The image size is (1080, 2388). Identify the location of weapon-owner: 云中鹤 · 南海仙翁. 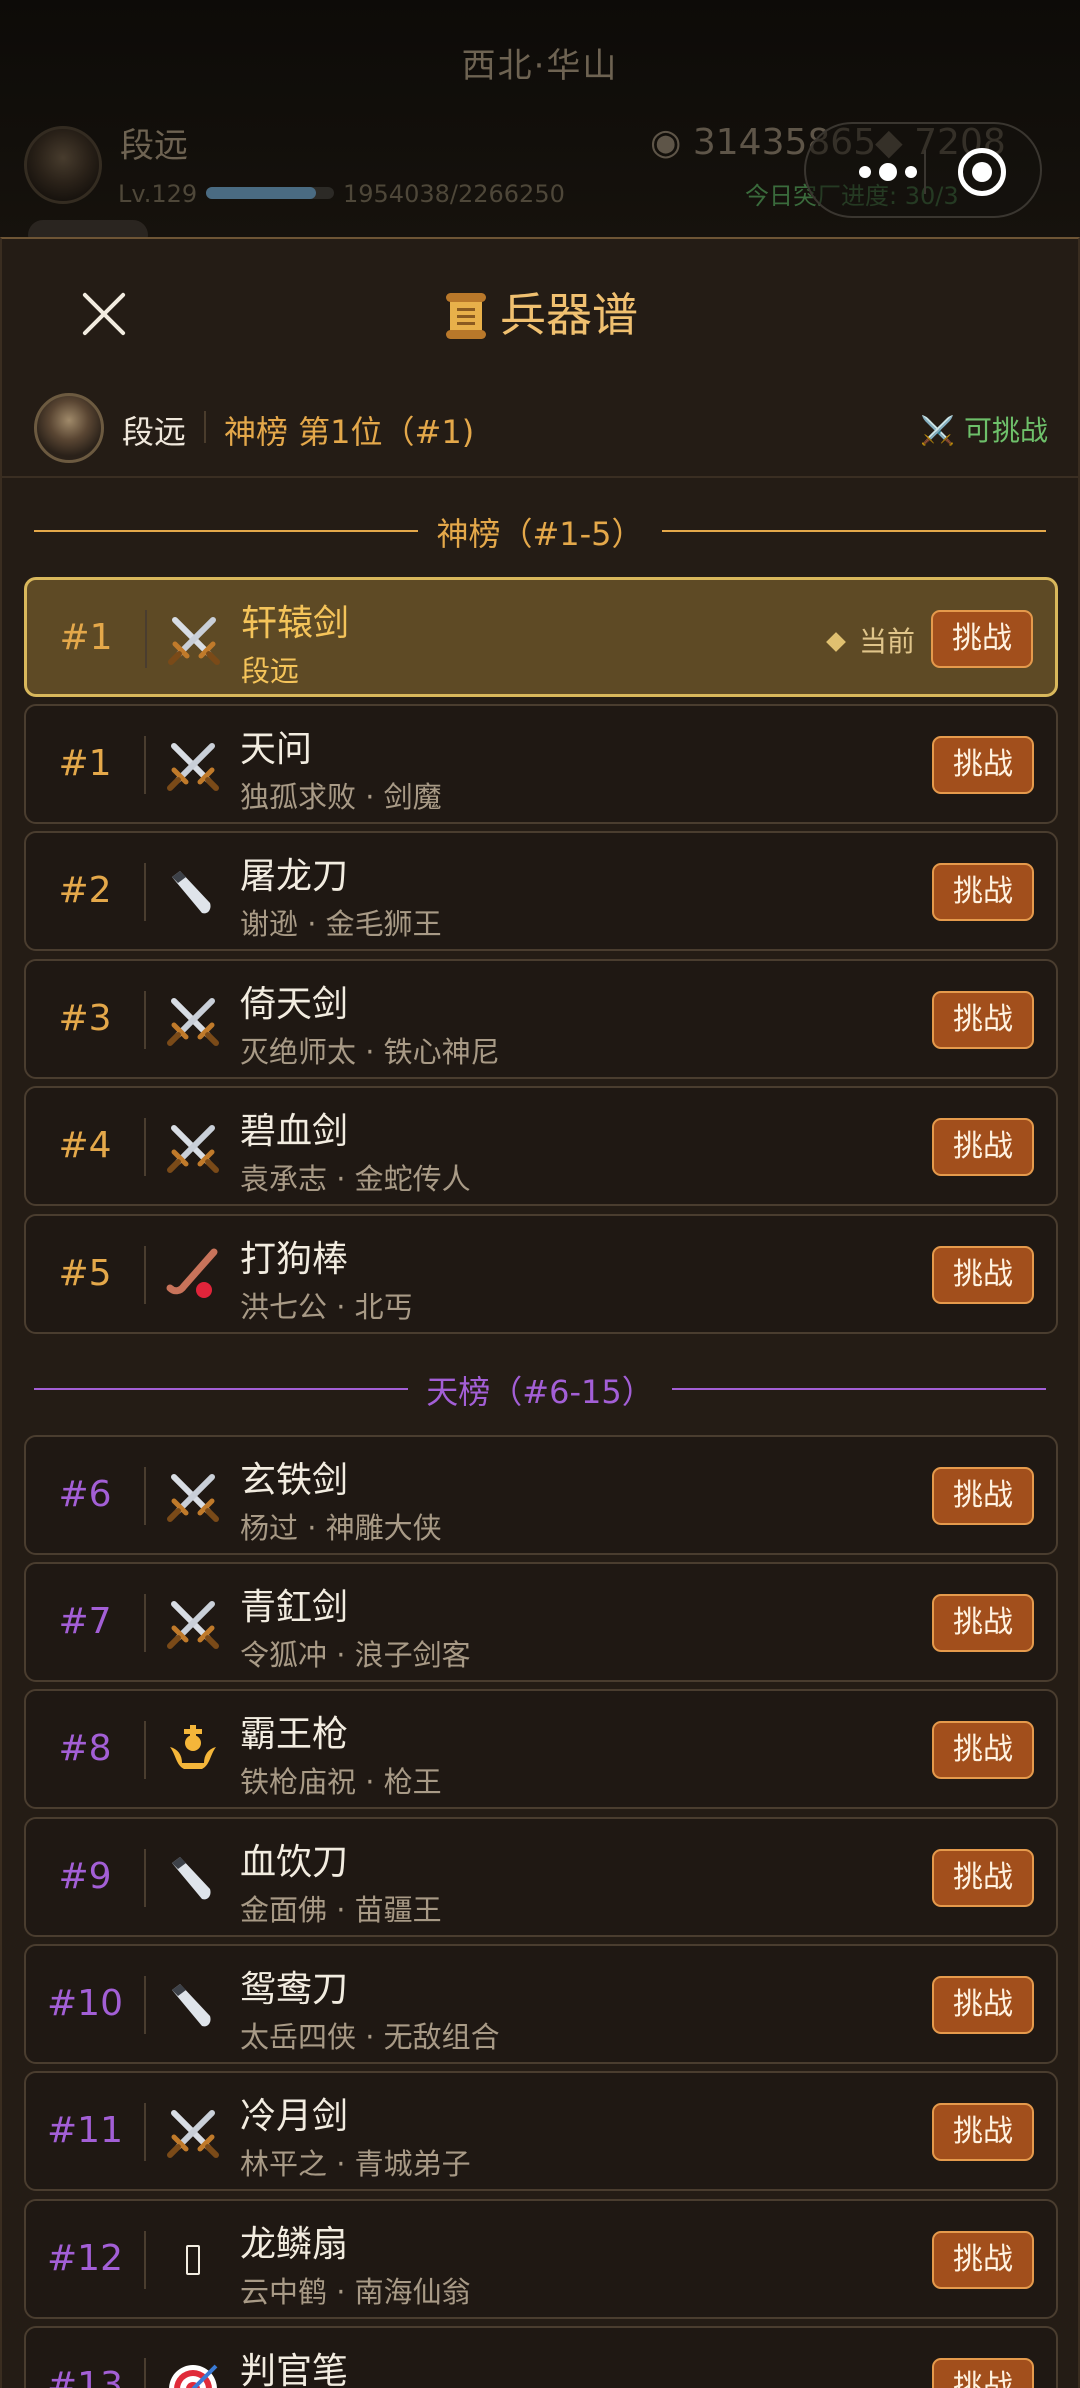
(355, 2292).